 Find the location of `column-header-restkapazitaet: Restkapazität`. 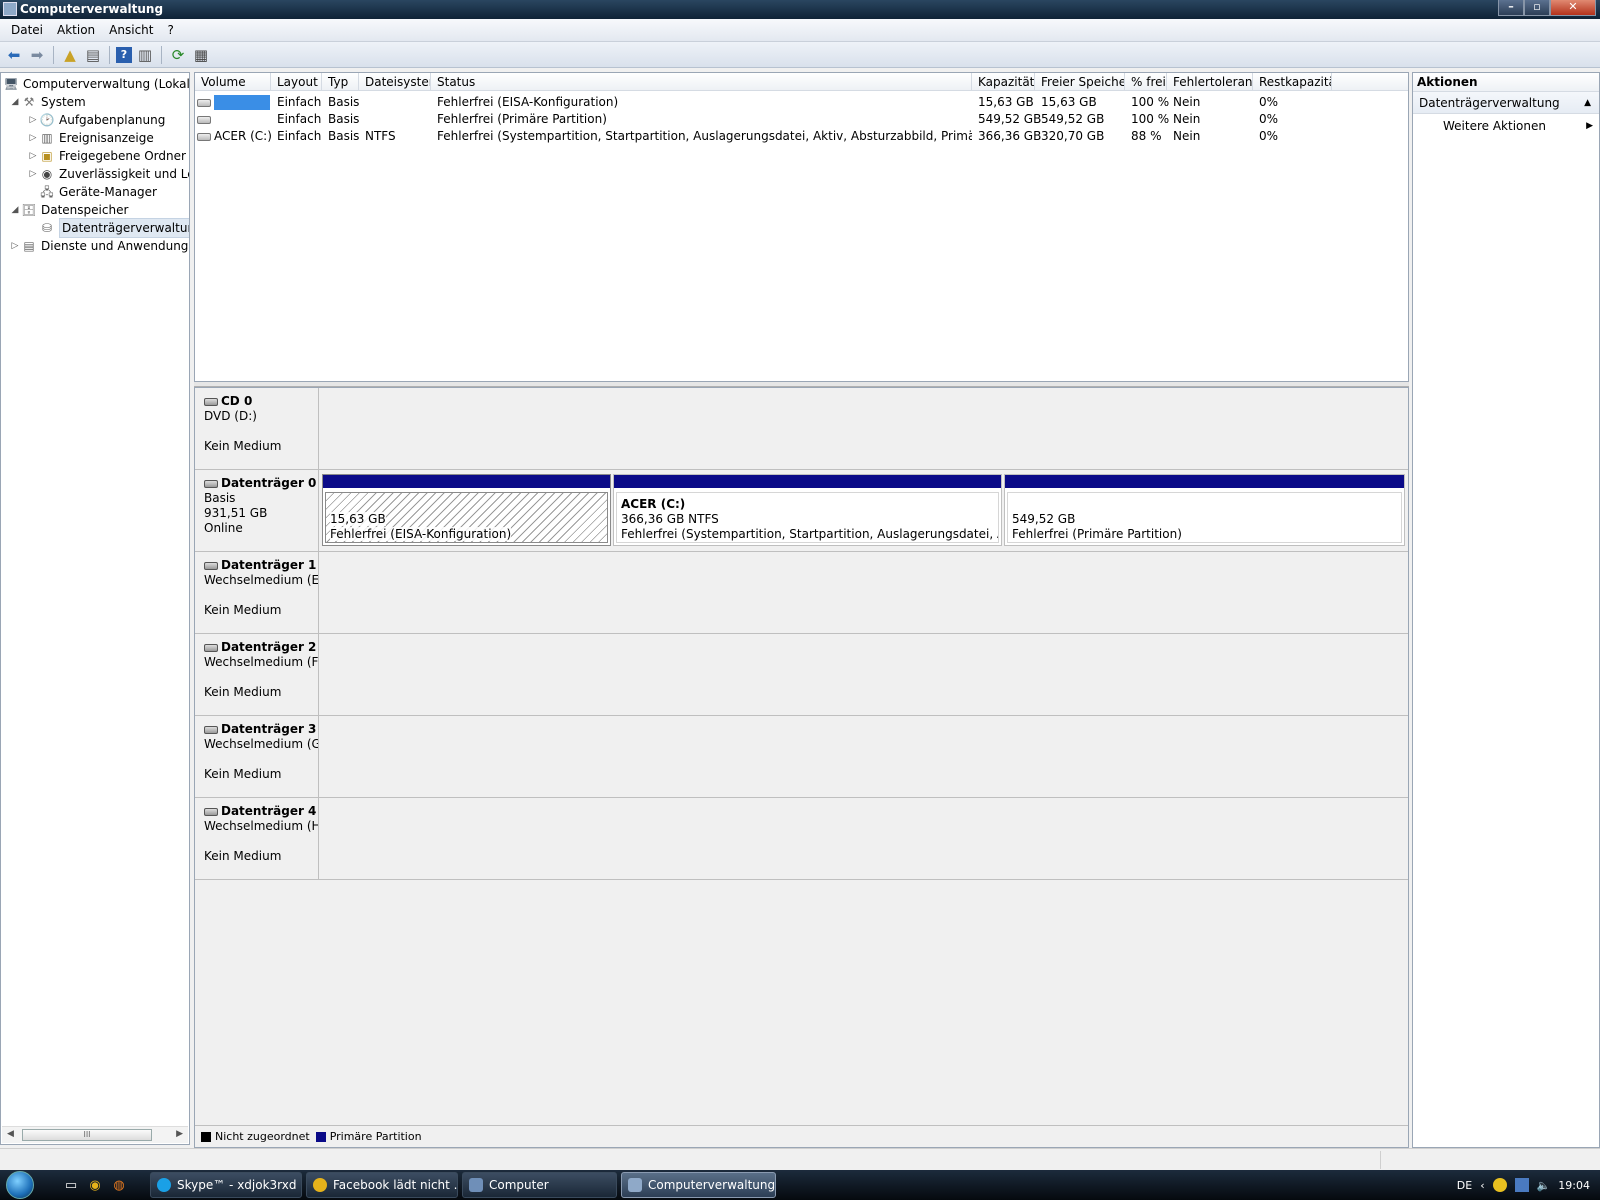

column-header-restkapazitaet: Restkapazität is located at coordinates (1292, 82).